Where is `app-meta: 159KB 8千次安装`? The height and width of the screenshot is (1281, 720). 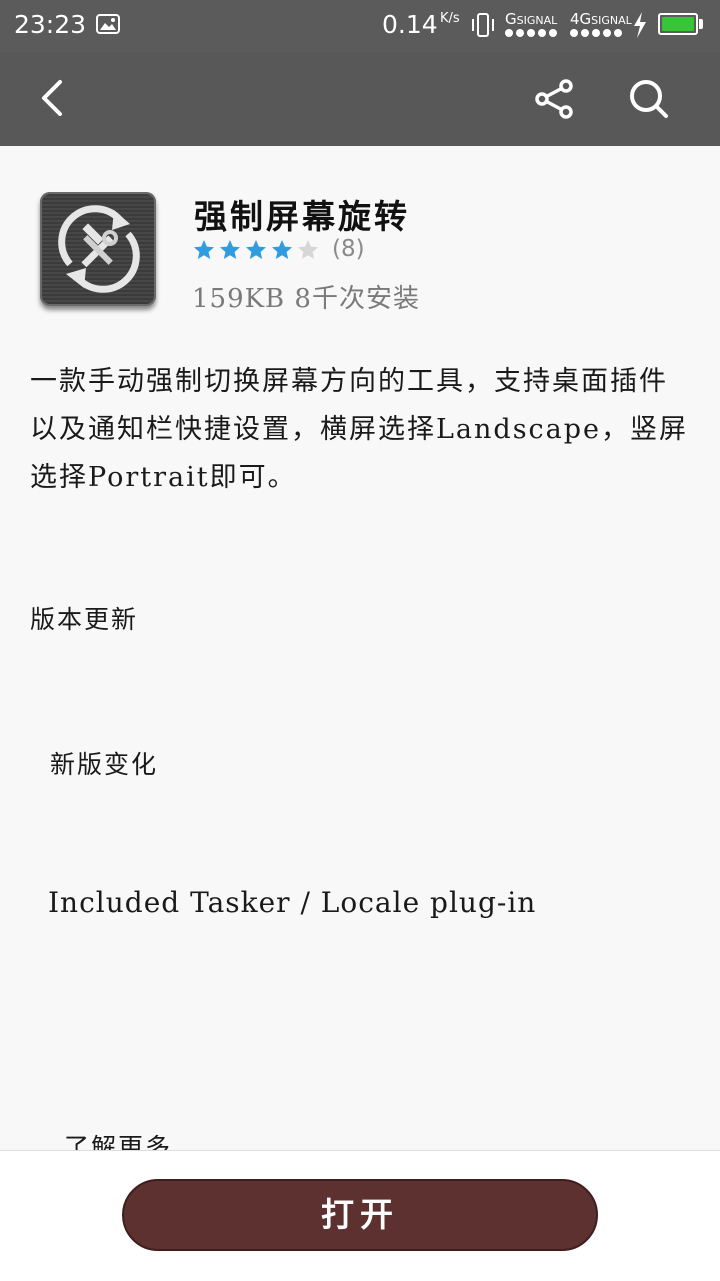 app-meta: 159KB 8千次安装 is located at coordinates (306, 299).